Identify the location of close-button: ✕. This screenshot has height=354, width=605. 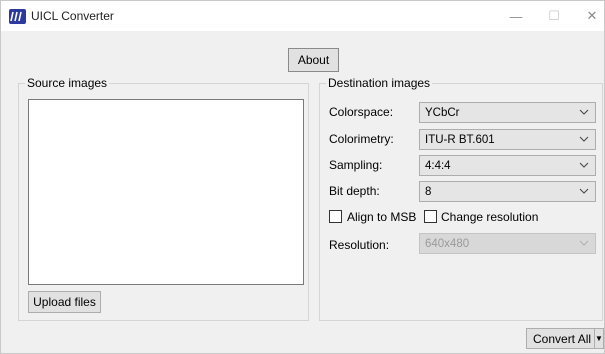
(587, 16).